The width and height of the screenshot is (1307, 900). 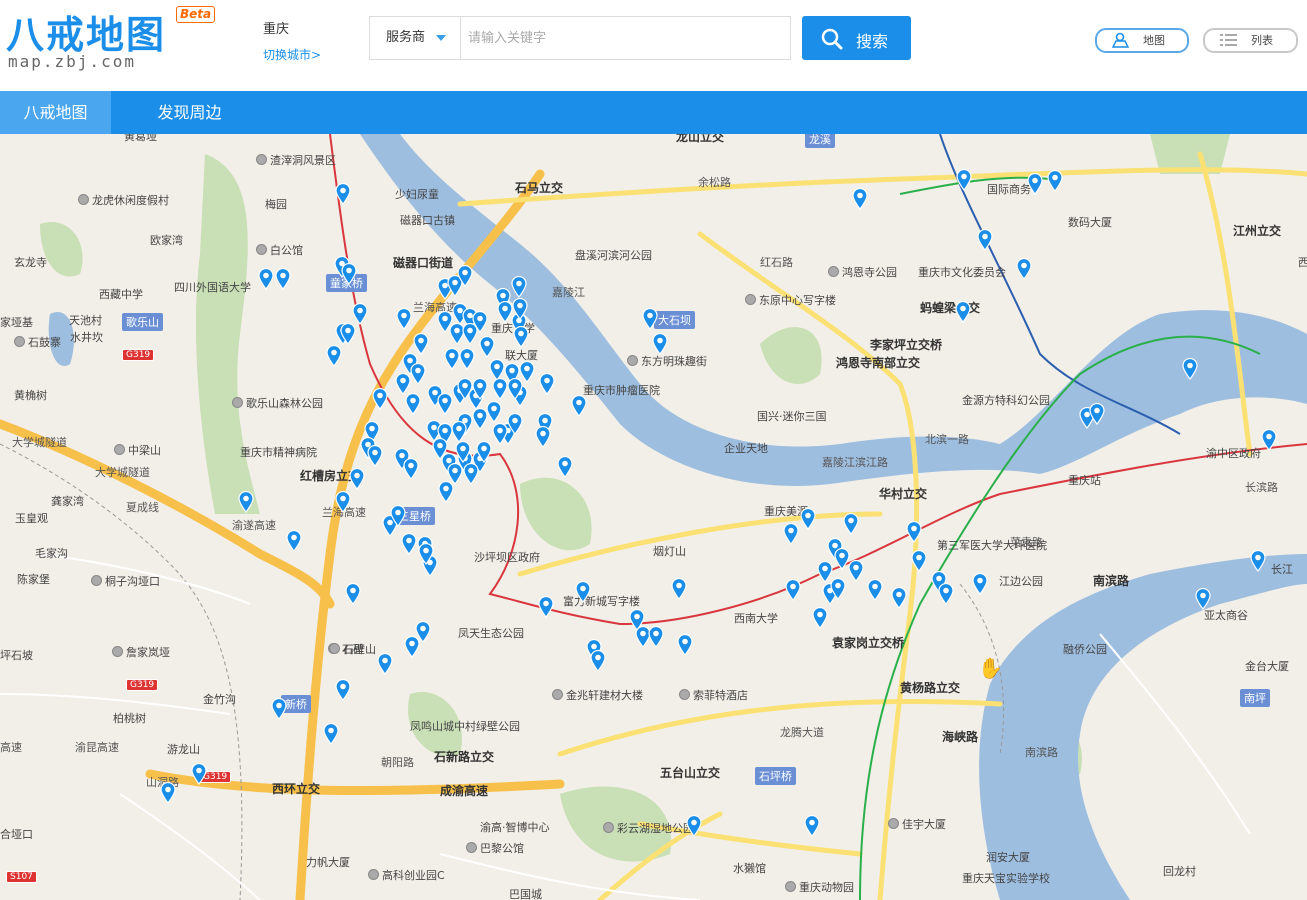 What do you see at coordinates (415, 38) in the screenshot?
I see `search-type-select: 服务商` at bounding box center [415, 38].